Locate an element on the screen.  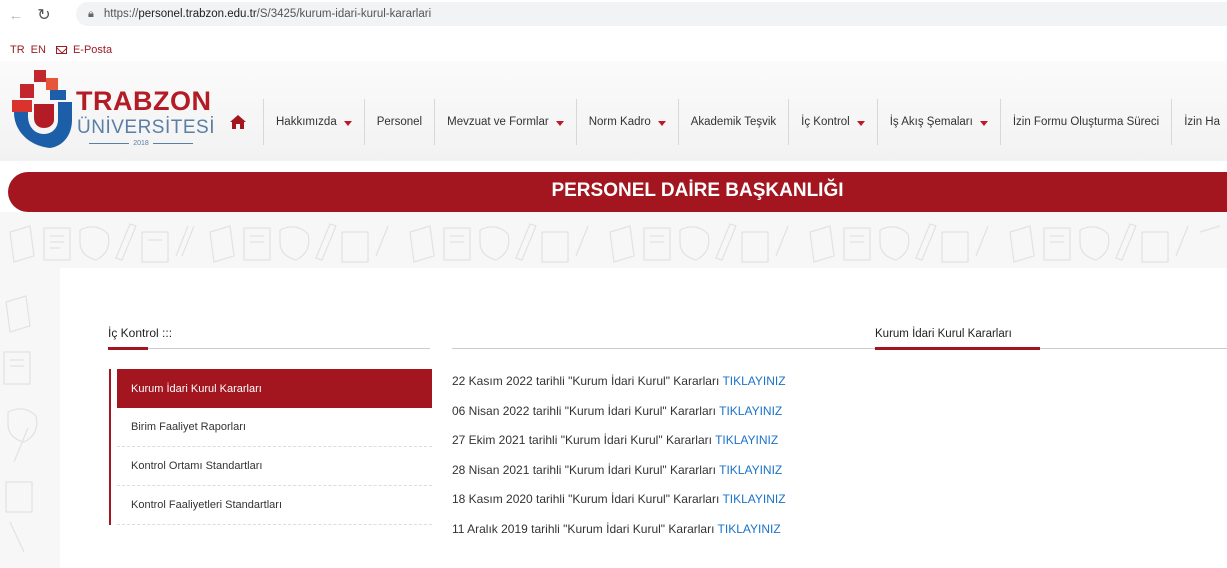
nav-akademik-tesvik: Akademik Teşvik is located at coordinates (734, 122).